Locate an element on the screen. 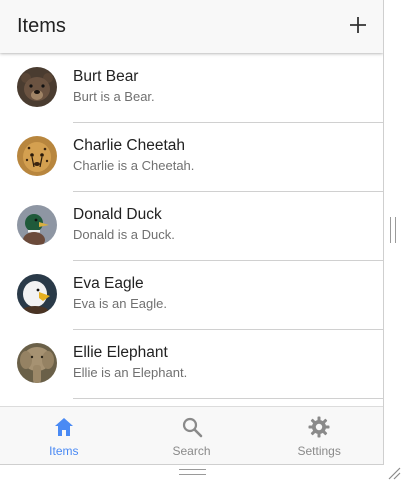  avatar-eagle is located at coordinates (37, 294).